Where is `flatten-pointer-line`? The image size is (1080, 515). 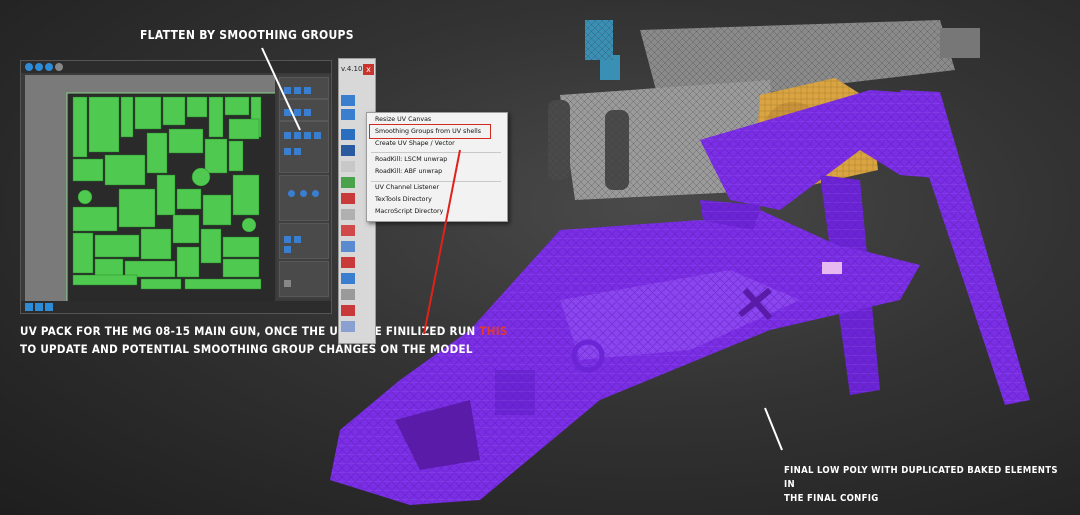
flatten-pointer-line is located at coordinates (281, 89).